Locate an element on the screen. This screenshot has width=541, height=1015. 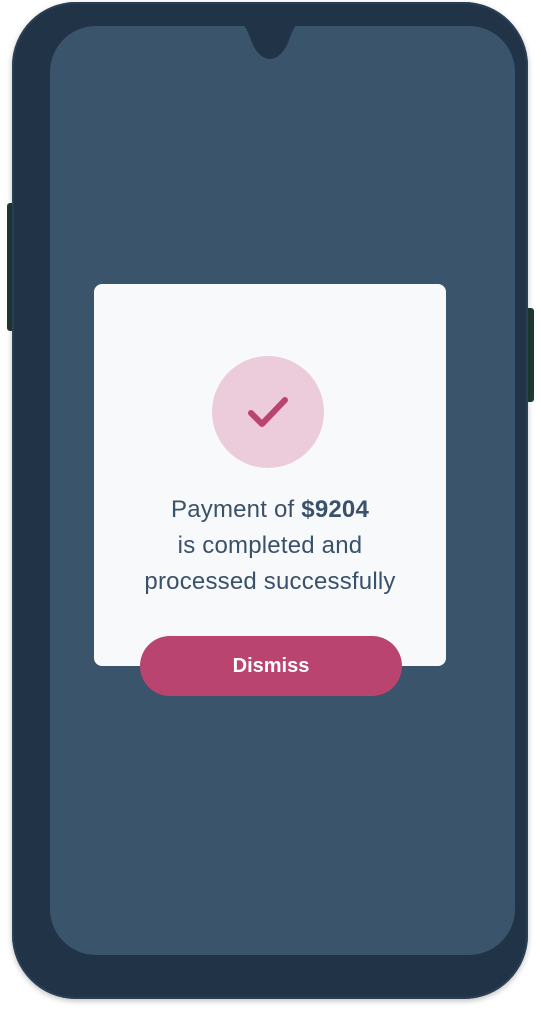
checkmark-icon is located at coordinates (268, 412).